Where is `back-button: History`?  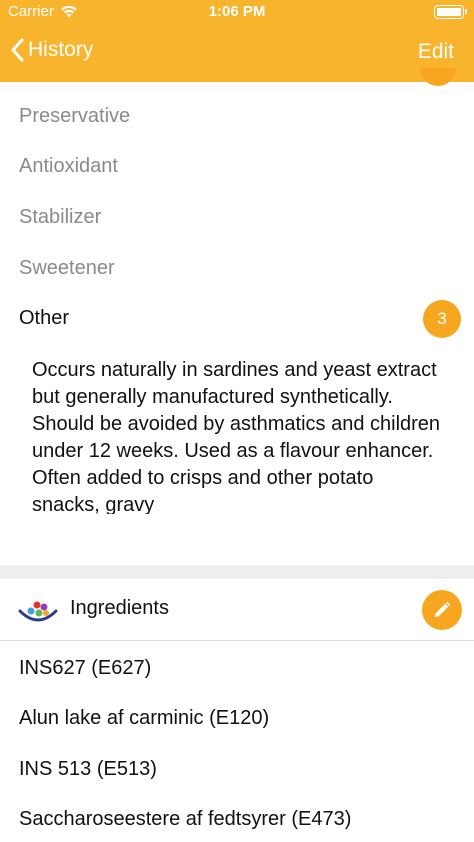
back-button: History is located at coordinates (51, 50).